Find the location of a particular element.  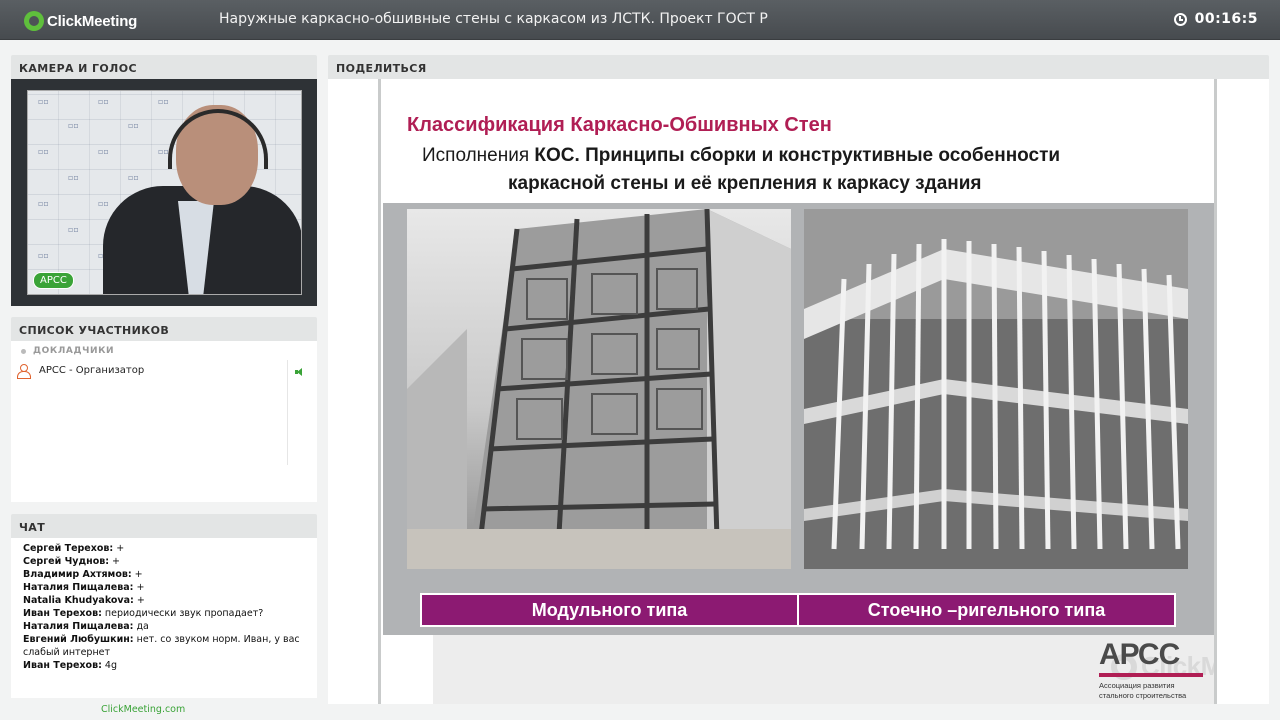

chat-message: Natalia Khudyakova: + is located at coordinates (170, 600).